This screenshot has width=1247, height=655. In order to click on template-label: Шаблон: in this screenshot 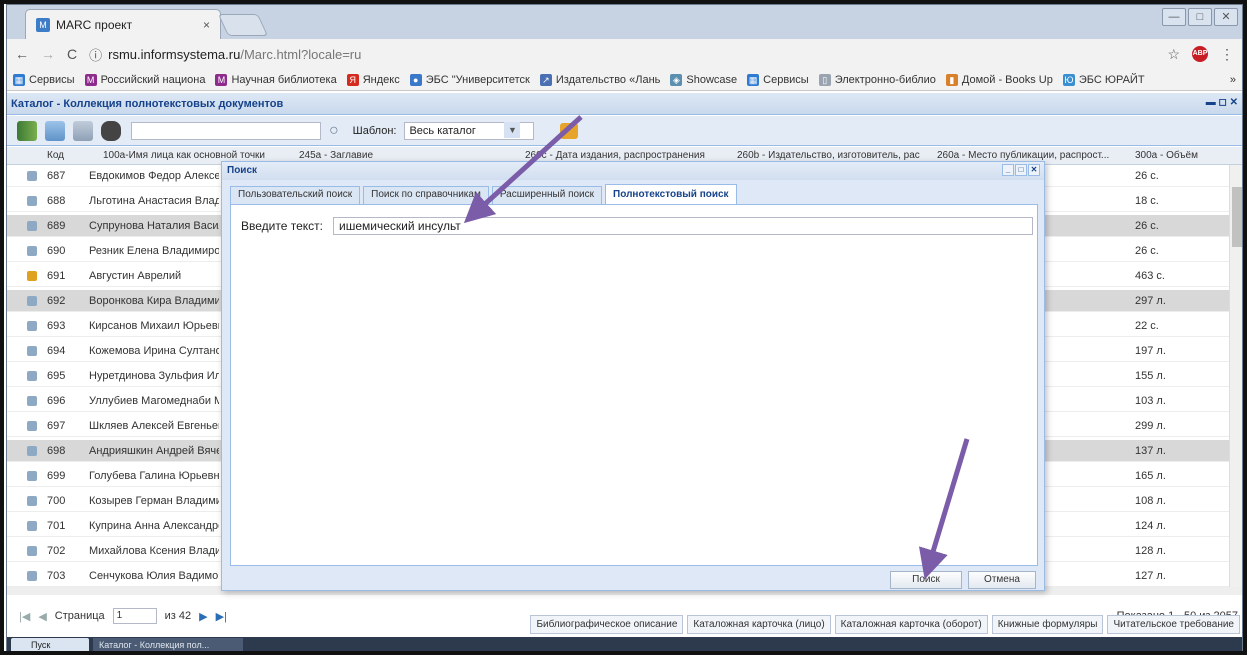, I will do `click(374, 130)`.